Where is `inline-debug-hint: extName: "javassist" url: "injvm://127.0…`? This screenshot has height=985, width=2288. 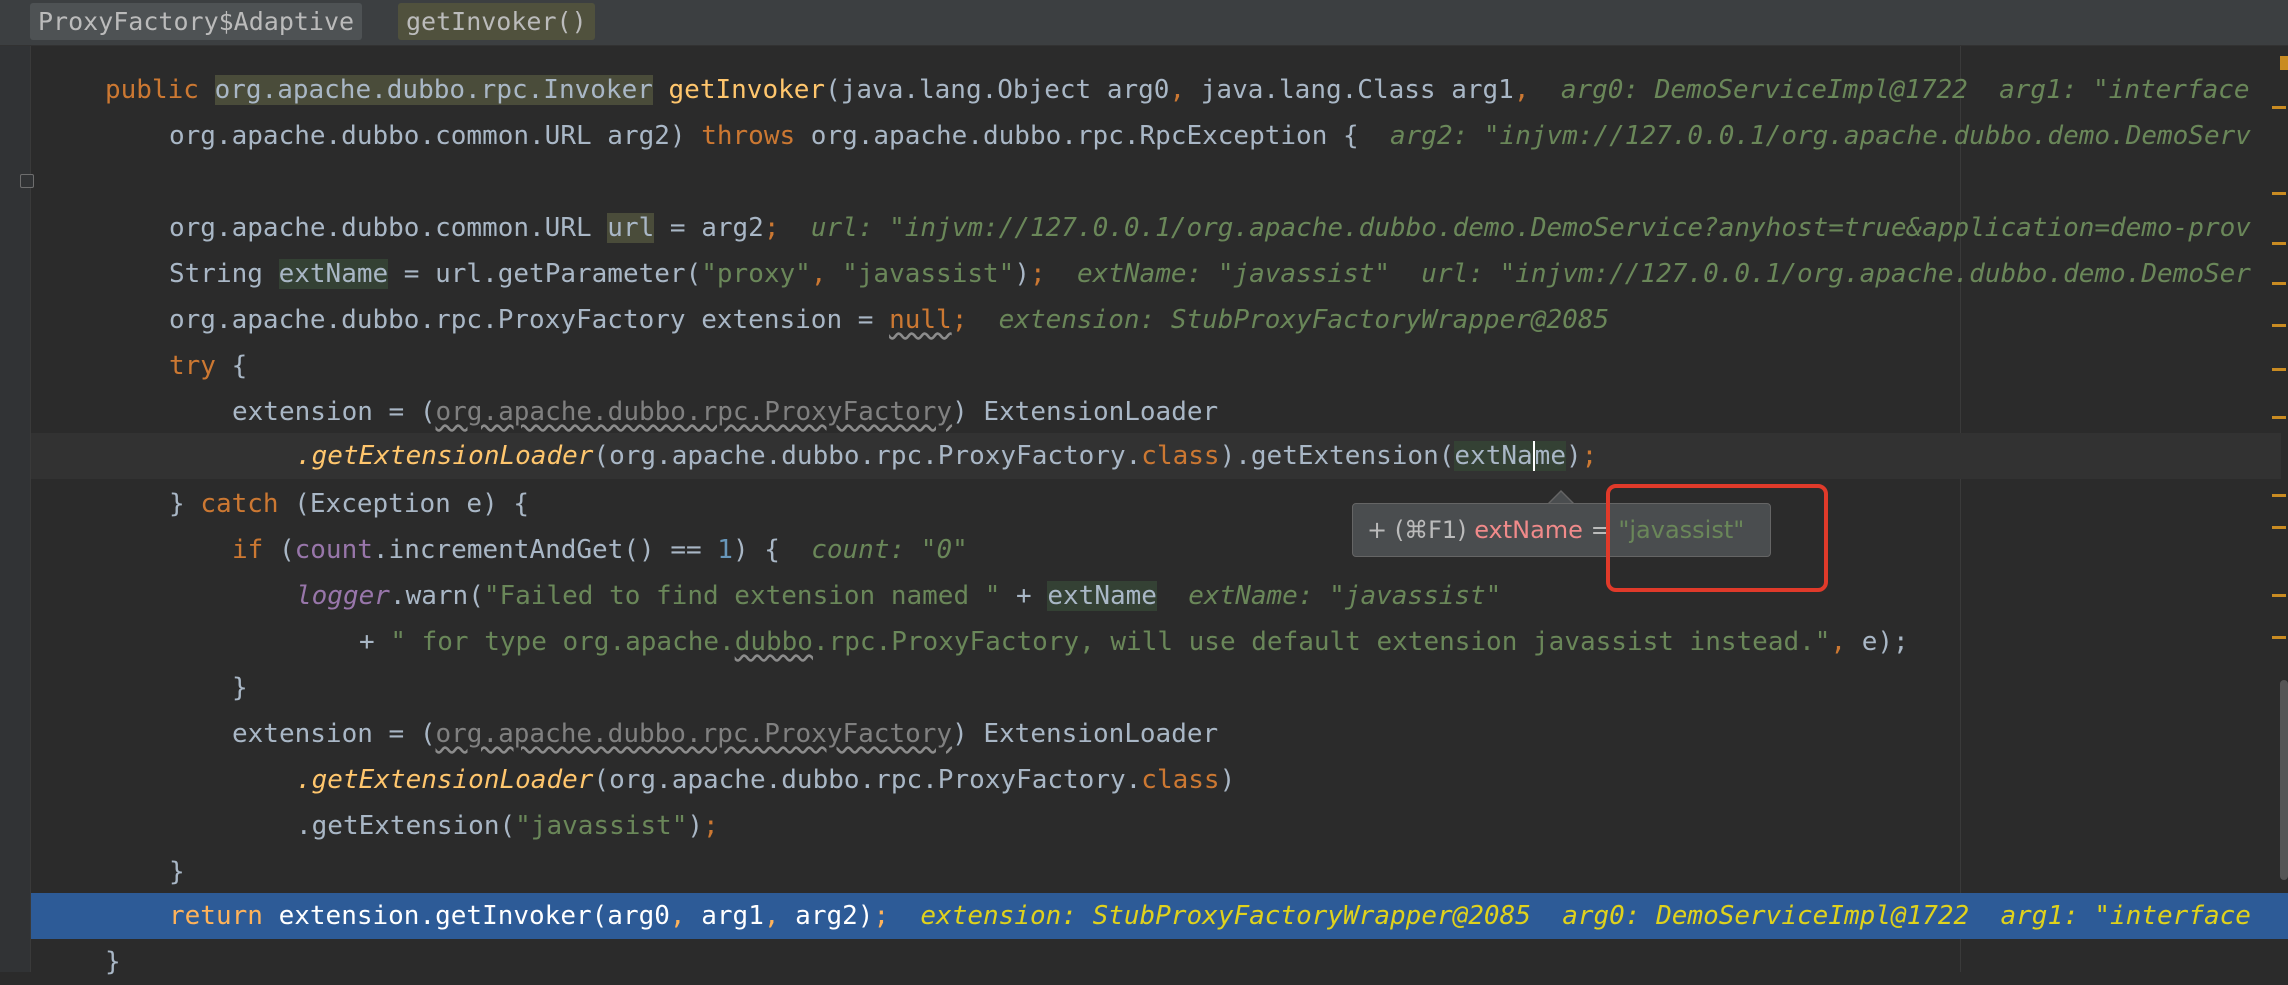 inline-debug-hint: extName: "javassist" url: "injvm://127.0… is located at coordinates (1663, 274).